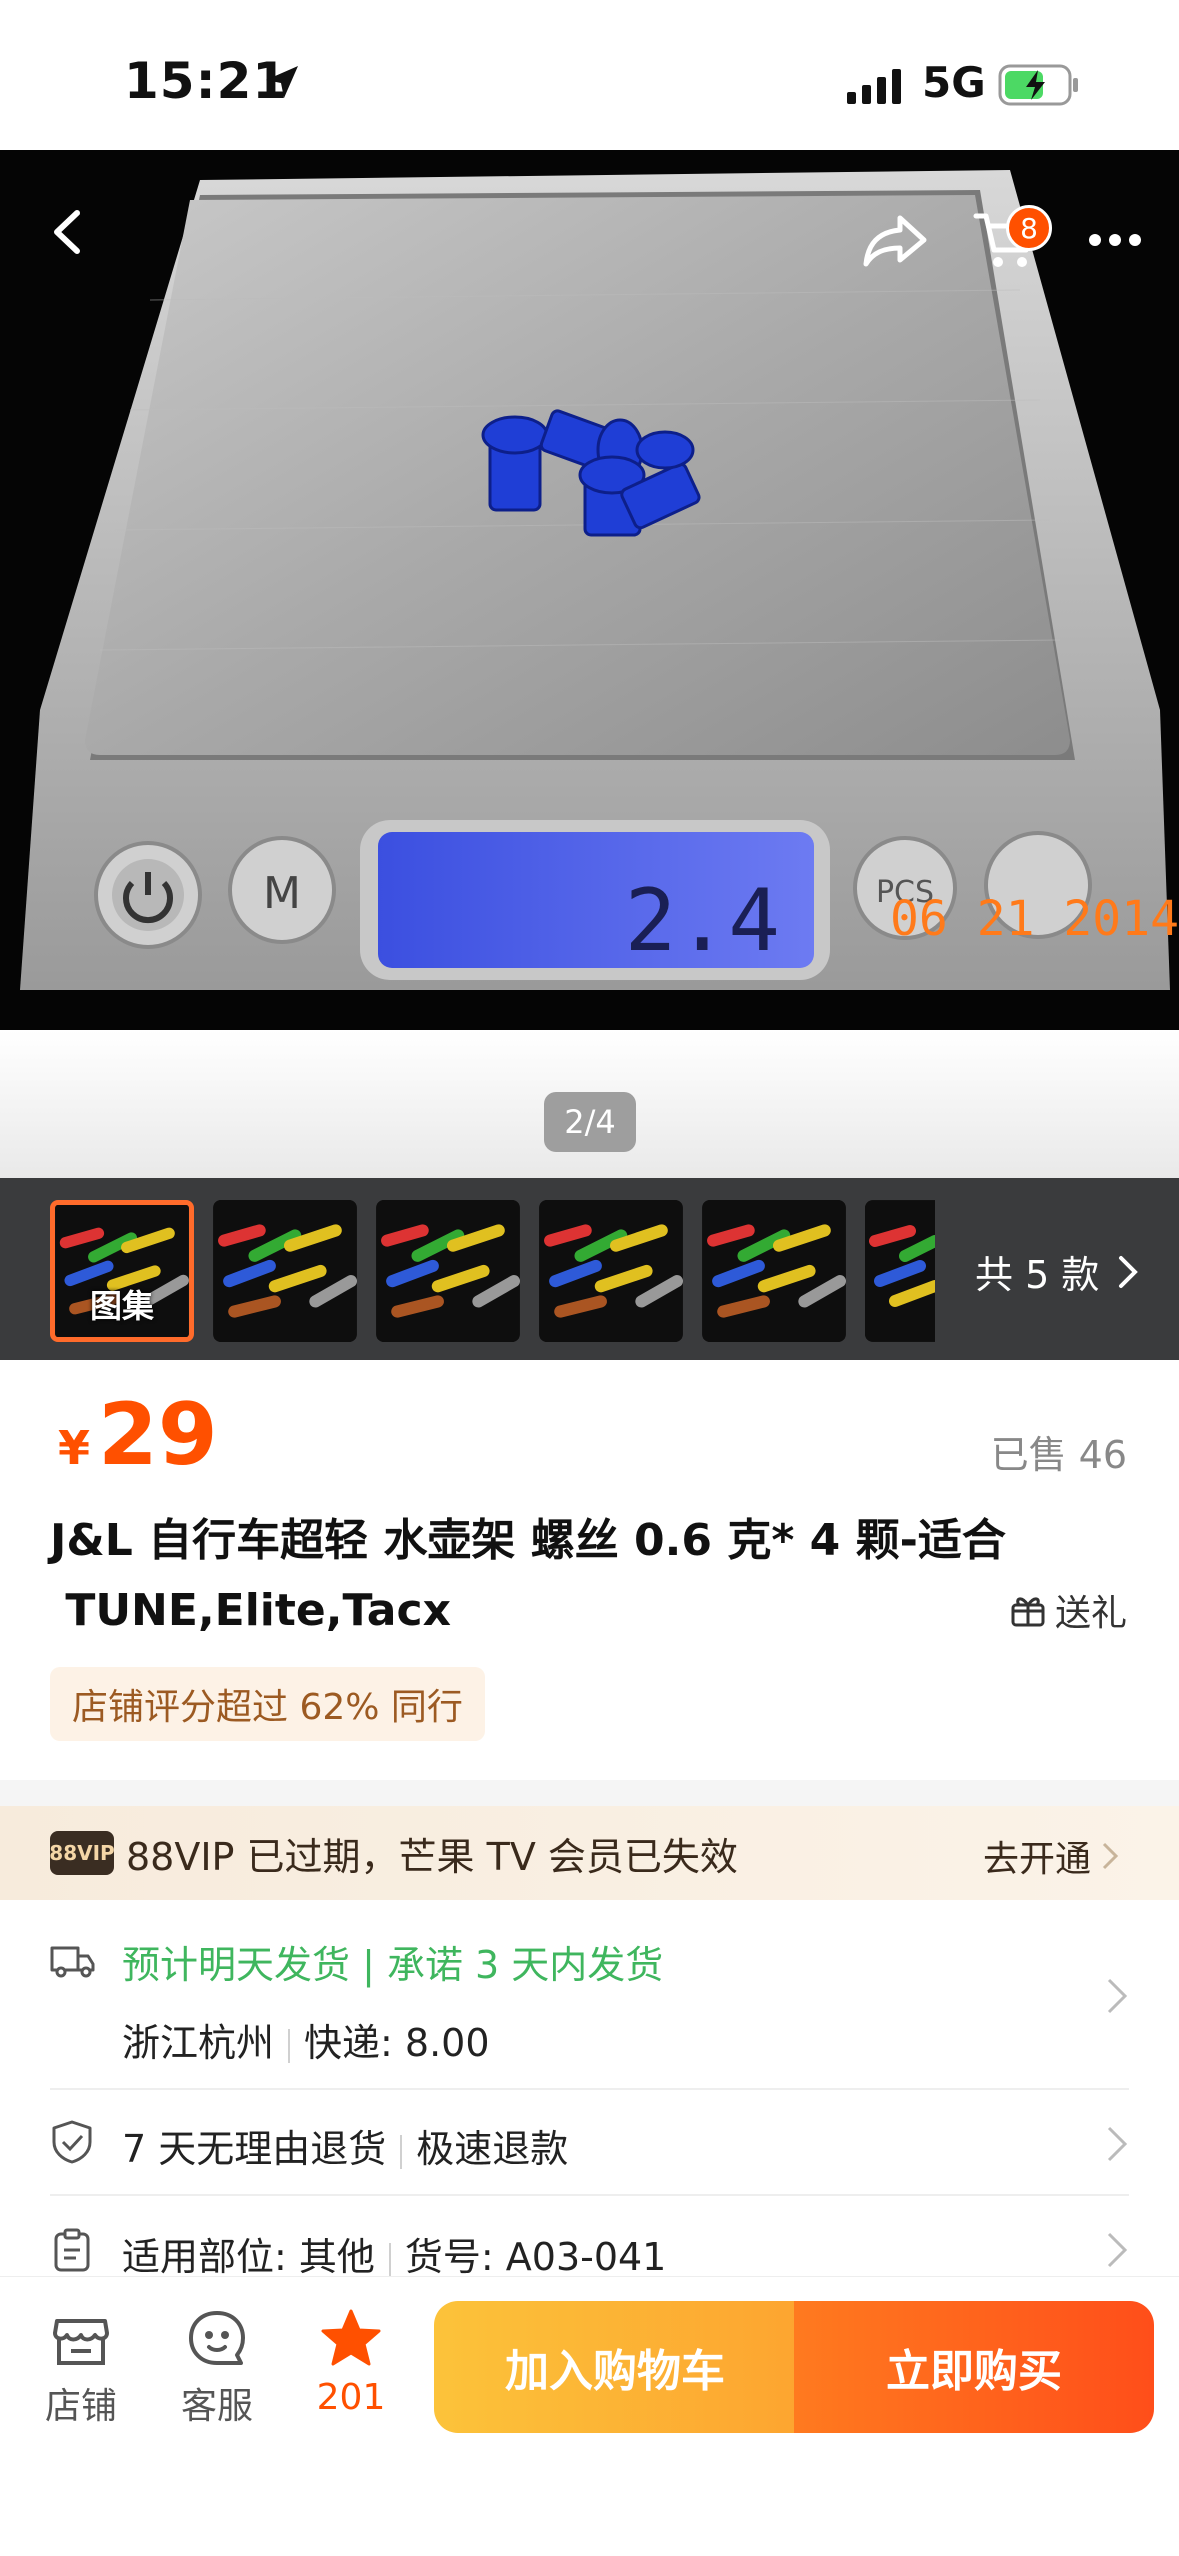 The image size is (1179, 2556). Describe the element at coordinates (954, 82) in the screenshot. I see `network-type: 5G` at that location.